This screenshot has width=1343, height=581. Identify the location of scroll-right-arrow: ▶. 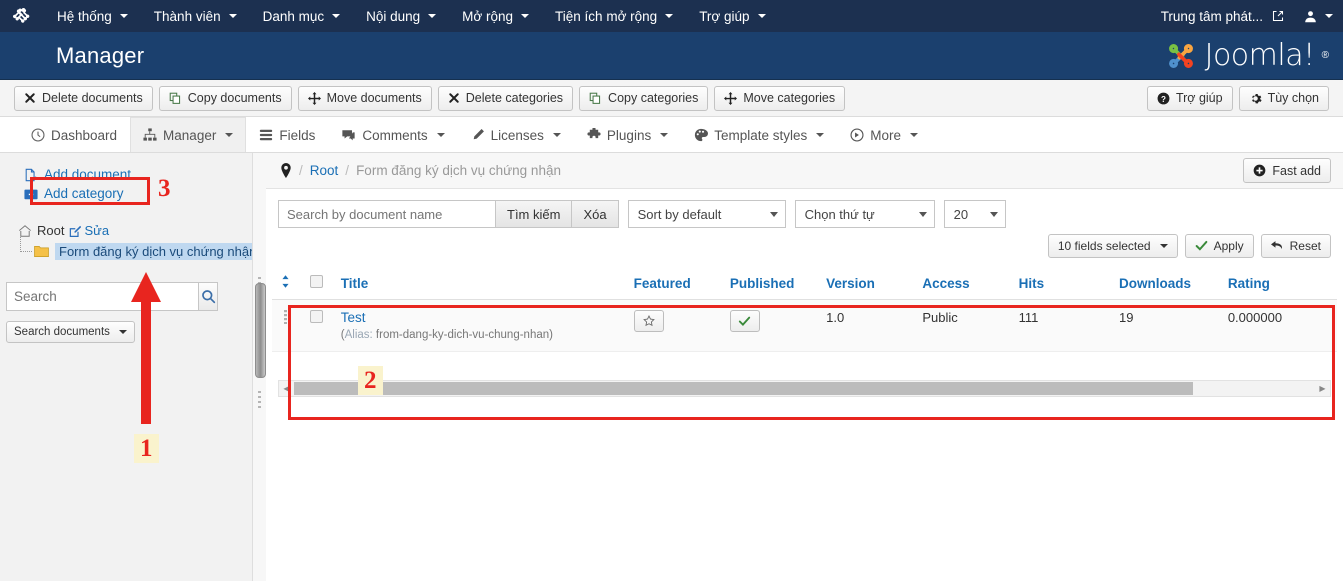
(1322, 388).